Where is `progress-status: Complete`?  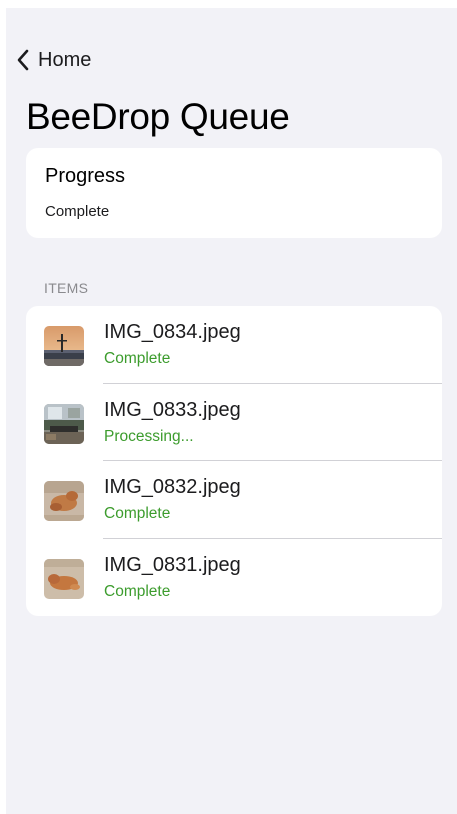 progress-status: Complete is located at coordinates (77, 211).